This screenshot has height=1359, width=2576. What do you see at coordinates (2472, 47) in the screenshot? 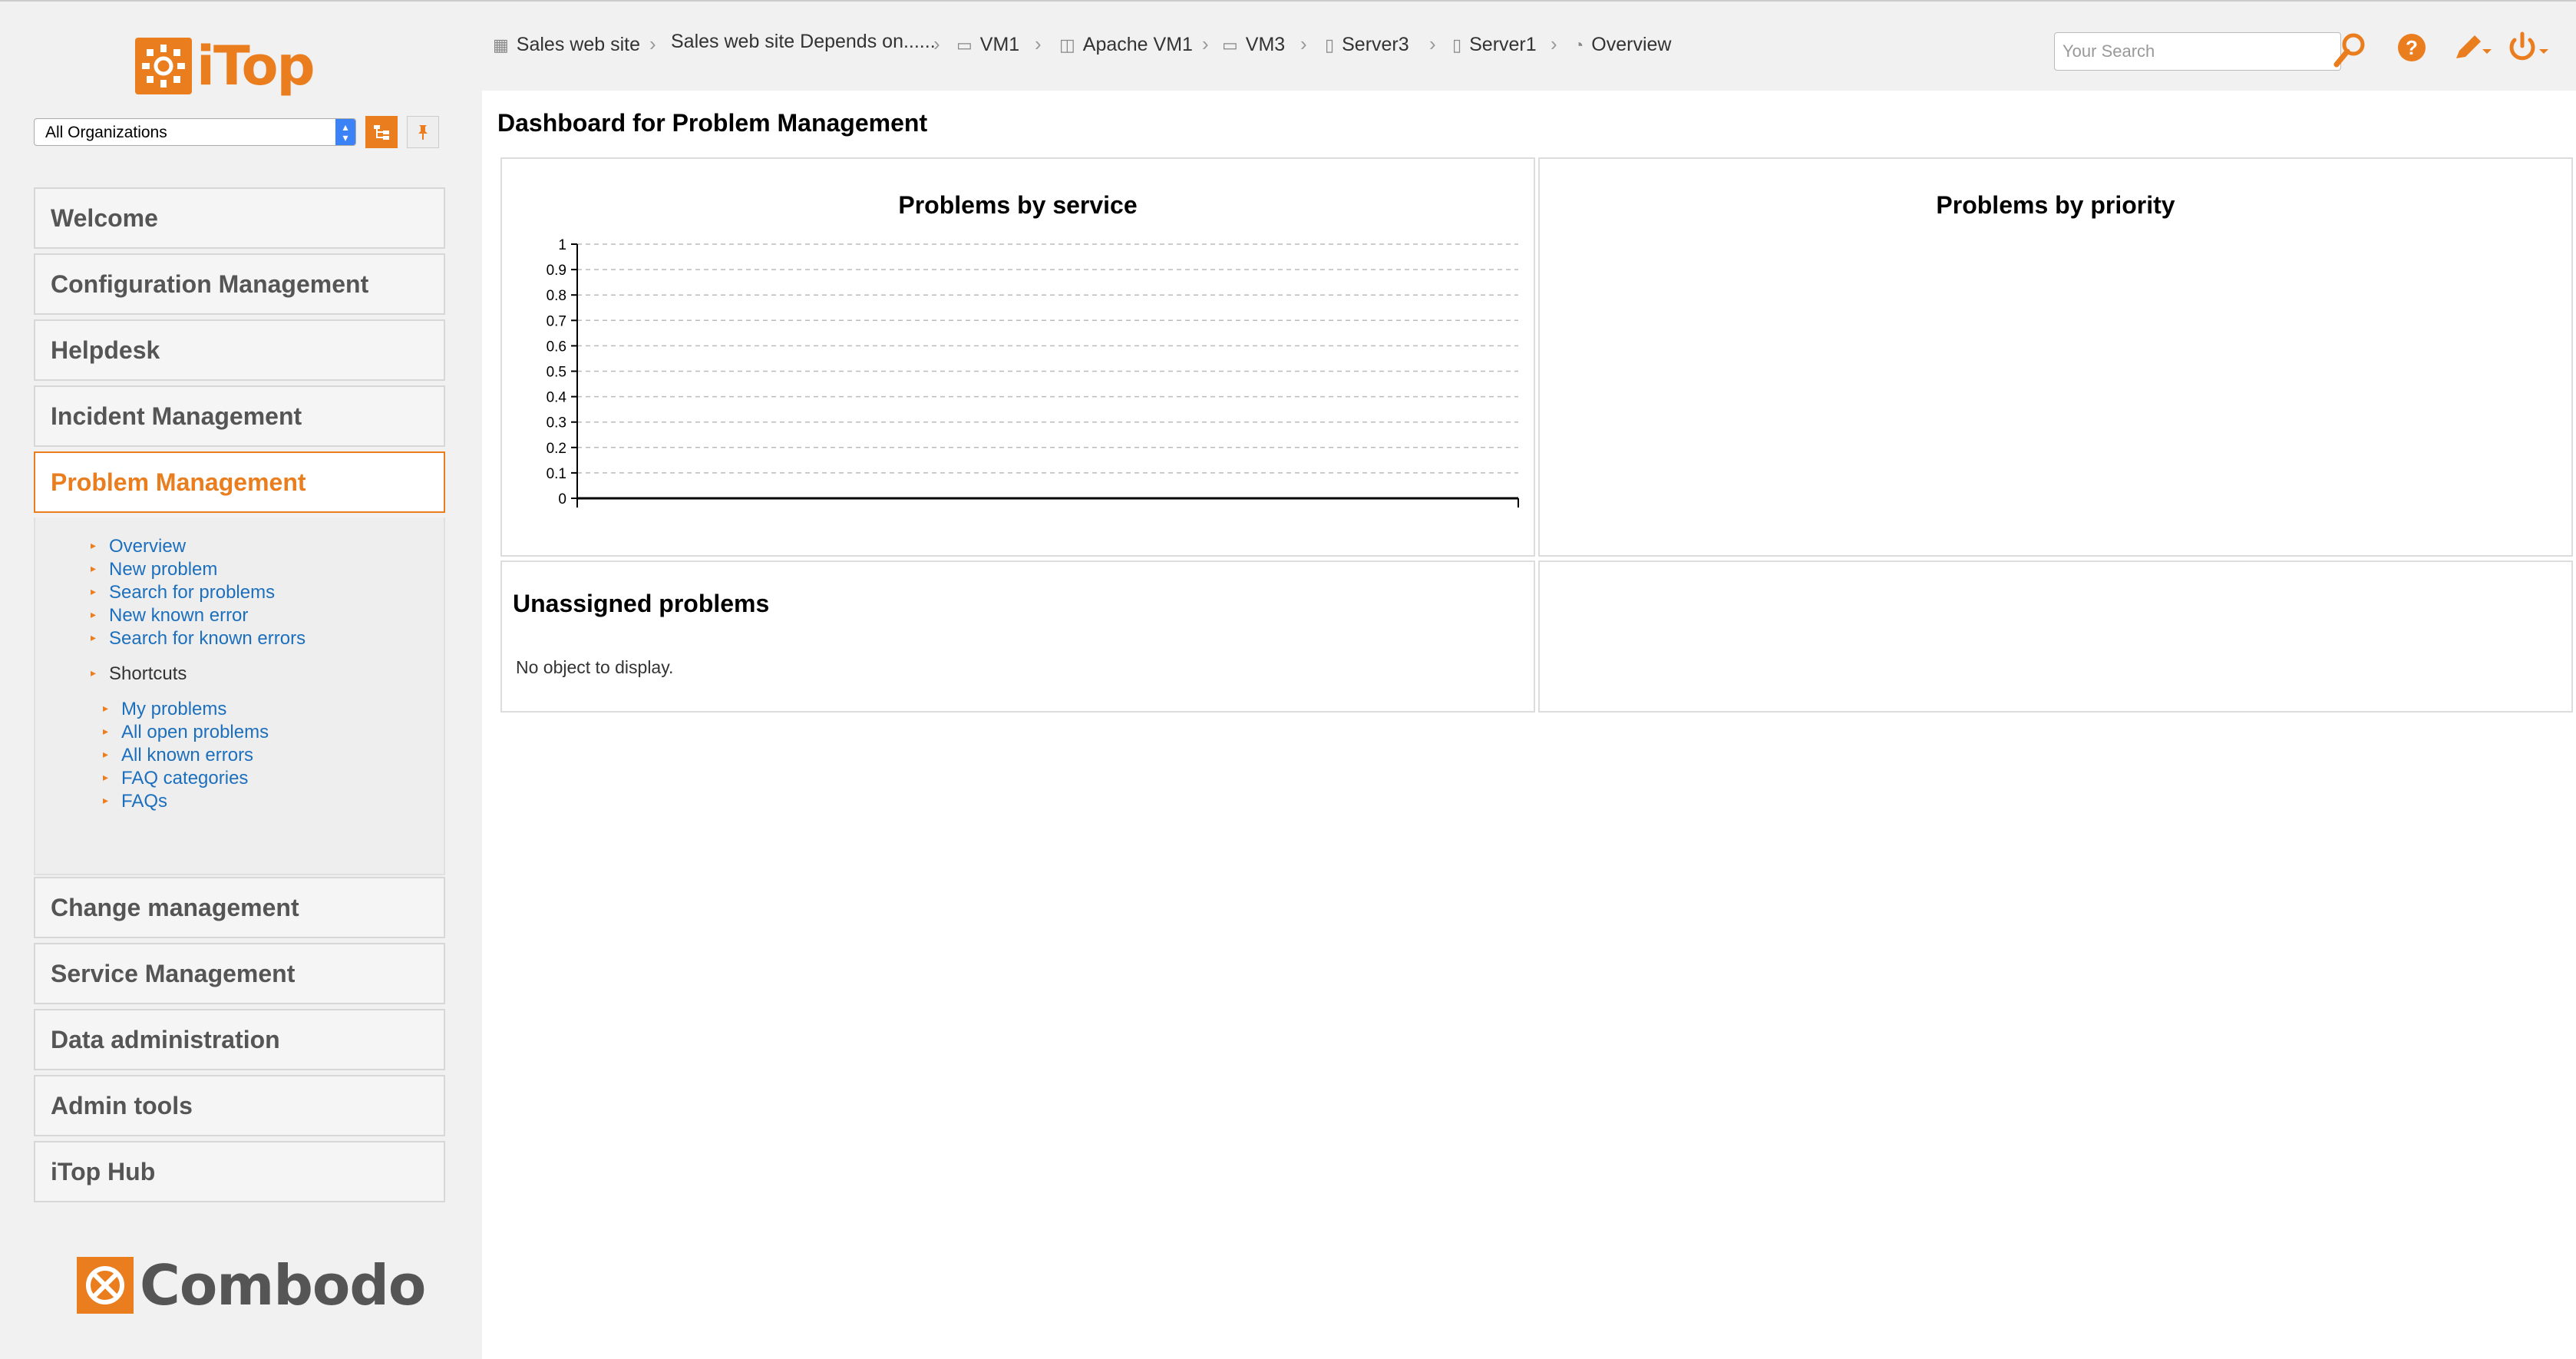
I see `edit-icon` at bounding box center [2472, 47].